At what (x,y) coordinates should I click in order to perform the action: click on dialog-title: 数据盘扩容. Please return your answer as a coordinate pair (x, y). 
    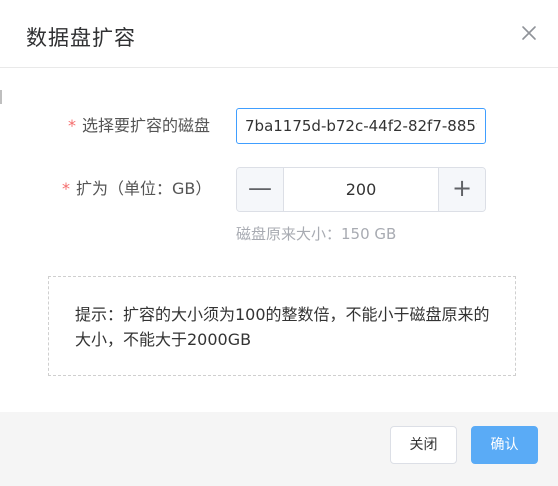
    Looking at the image, I should click on (81, 38).